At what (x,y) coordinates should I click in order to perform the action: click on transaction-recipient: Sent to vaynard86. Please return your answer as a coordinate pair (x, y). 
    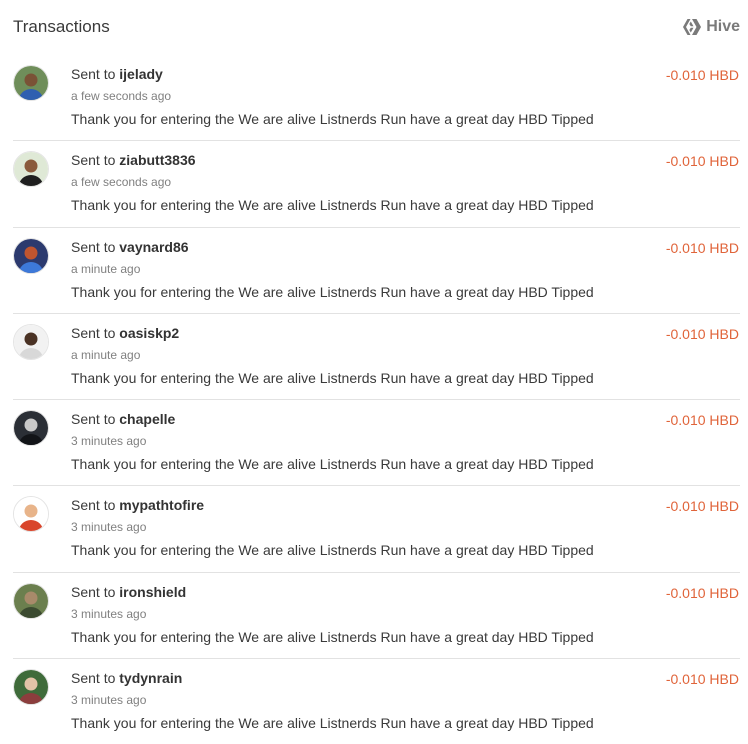
    Looking at the image, I should click on (130, 247).